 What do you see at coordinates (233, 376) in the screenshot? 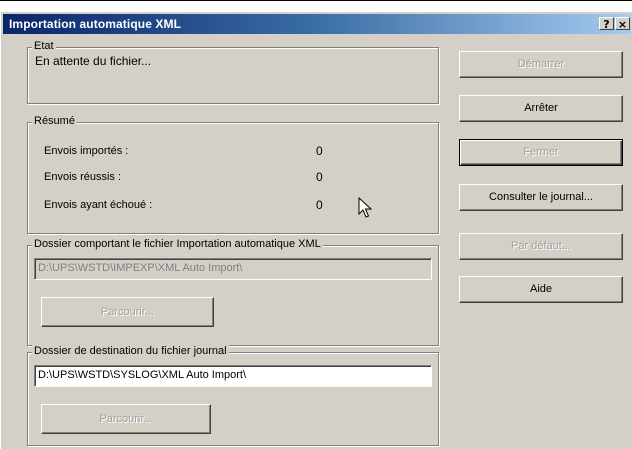
I see `log-folder-path-field: D:\UPS\WSTD\SYSLOG\XML Auto Import\` at bounding box center [233, 376].